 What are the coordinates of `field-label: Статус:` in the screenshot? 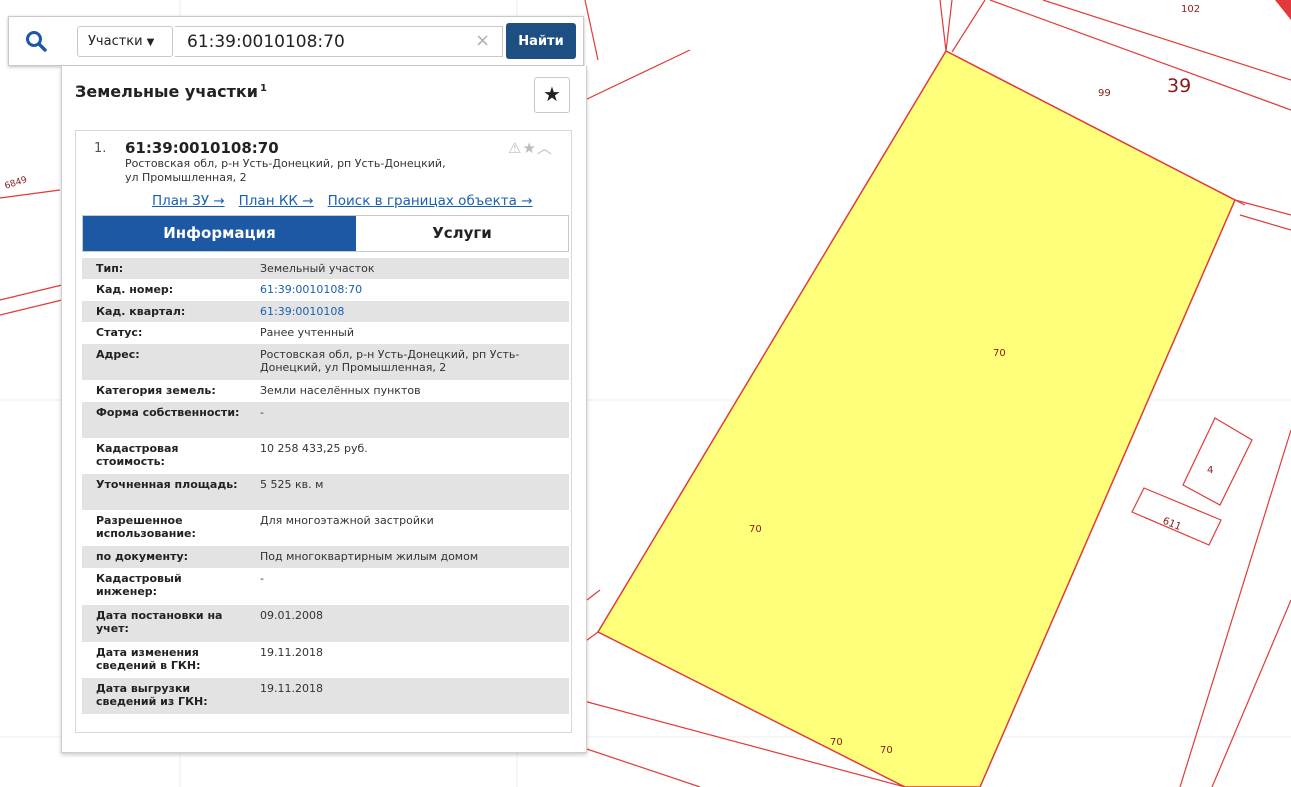 It's located at (119, 332).